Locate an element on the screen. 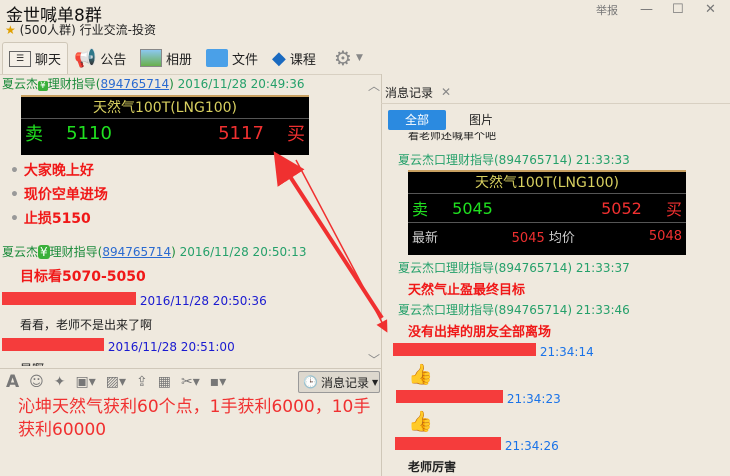 This screenshot has height=476, width=730. arrow-down is located at coordinates (341, 246).